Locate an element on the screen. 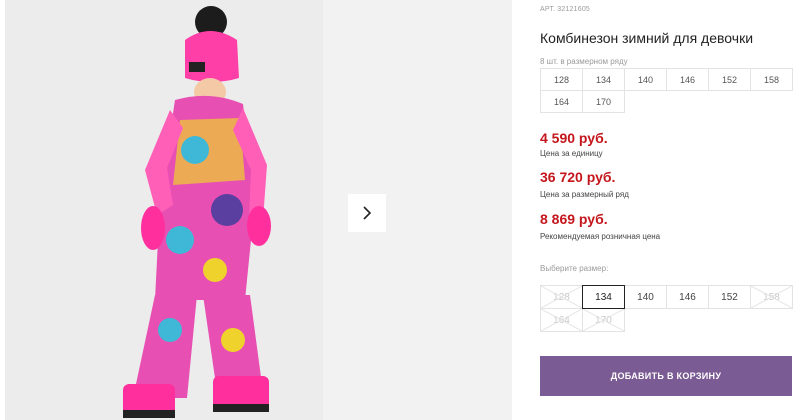 The height and width of the screenshot is (420, 800). size-option-label: 140 is located at coordinates (645, 297).